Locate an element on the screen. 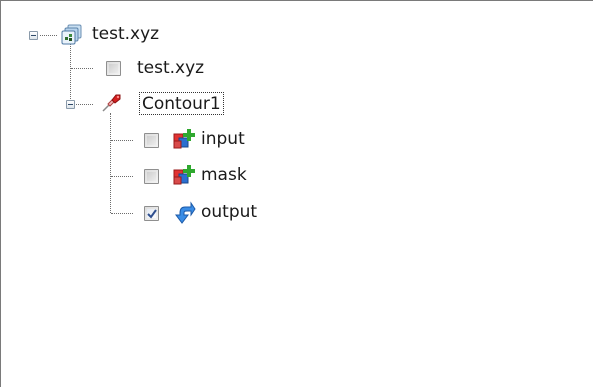  checkmark-icon is located at coordinates (152, 214).